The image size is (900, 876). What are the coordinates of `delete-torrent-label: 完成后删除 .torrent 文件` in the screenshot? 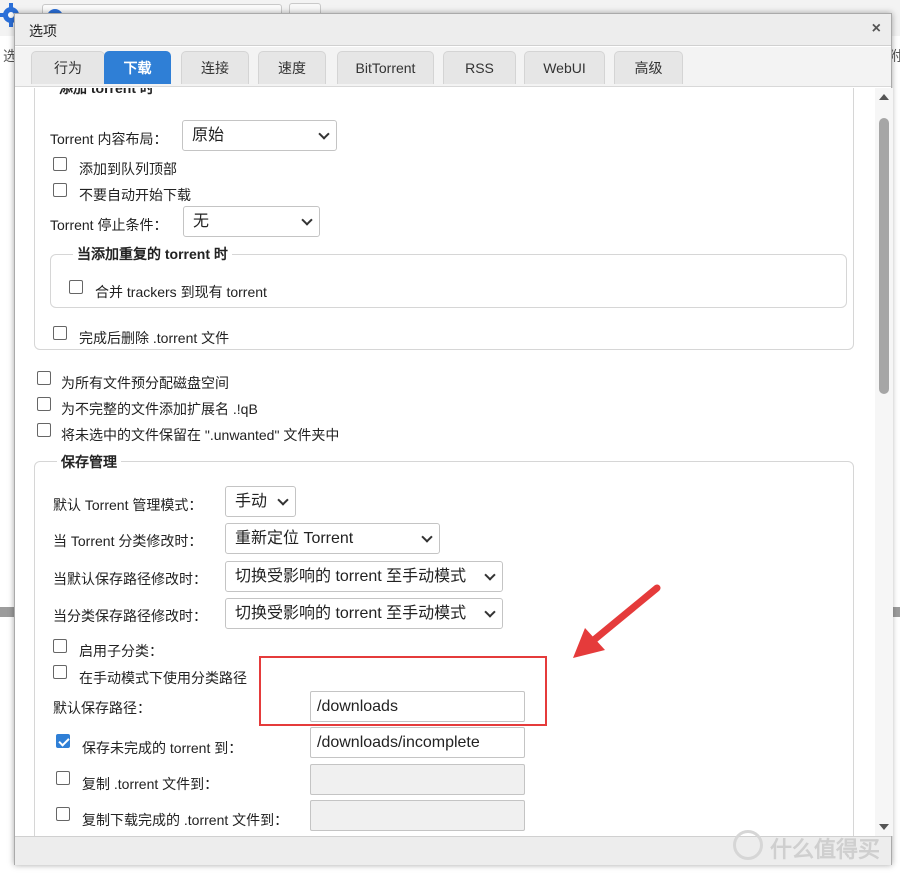 It's located at (154, 338).